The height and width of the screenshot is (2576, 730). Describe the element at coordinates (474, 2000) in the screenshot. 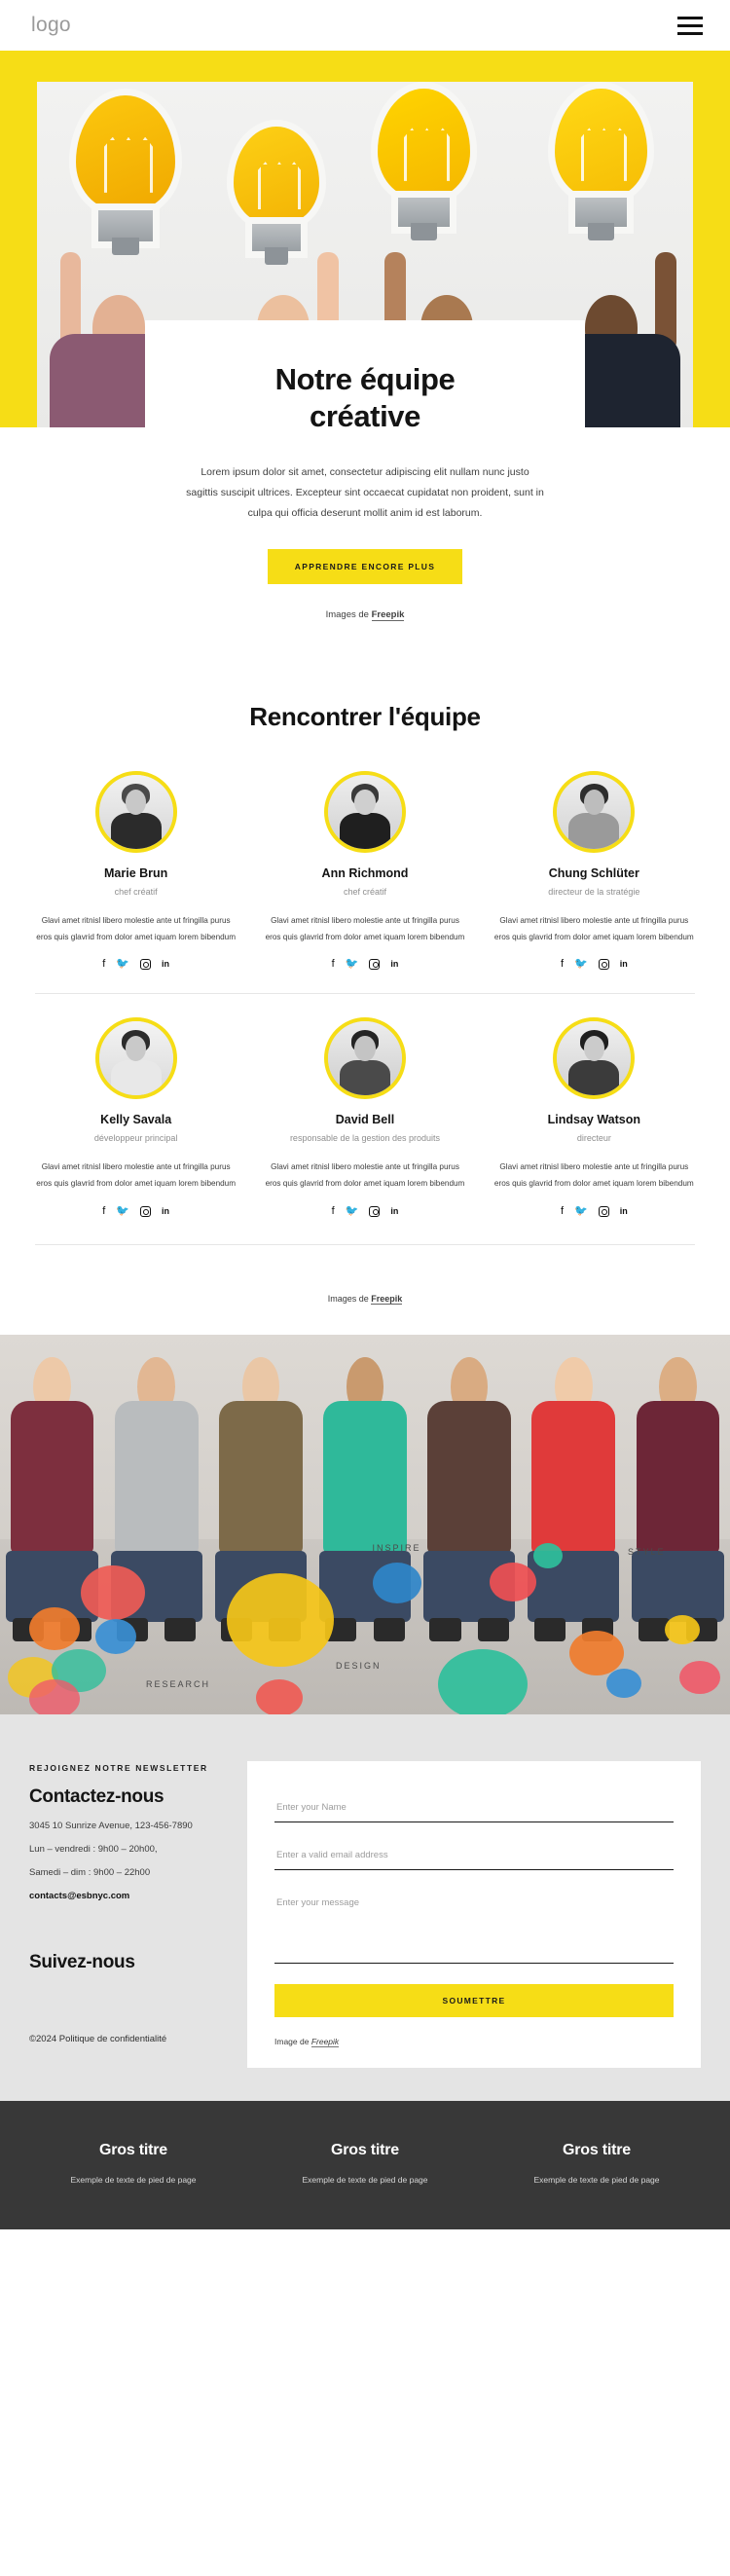

I see `submit-button: SOUMETTRE` at that location.